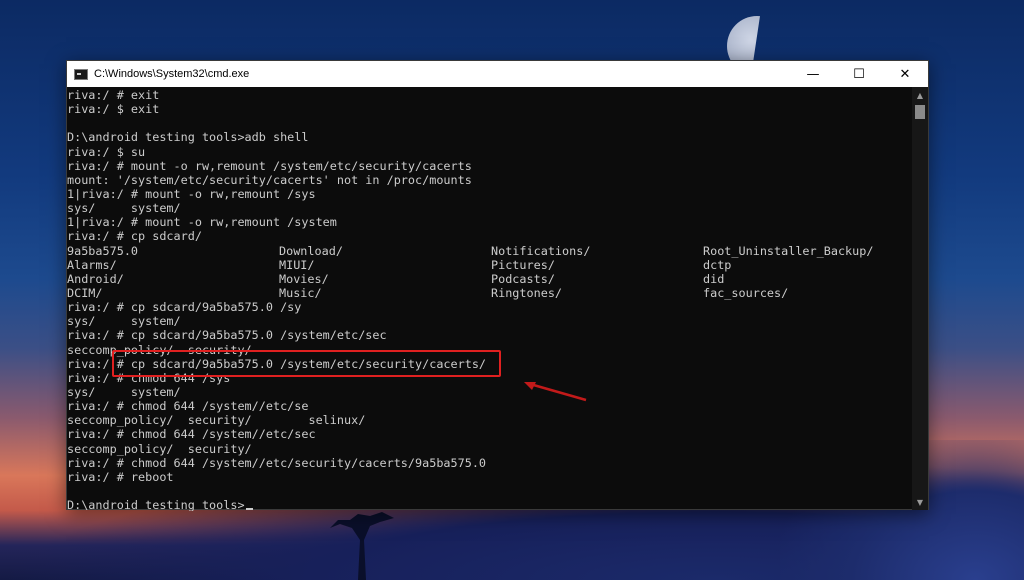  I want to click on listing-entry: Alarms/, so click(92, 264).